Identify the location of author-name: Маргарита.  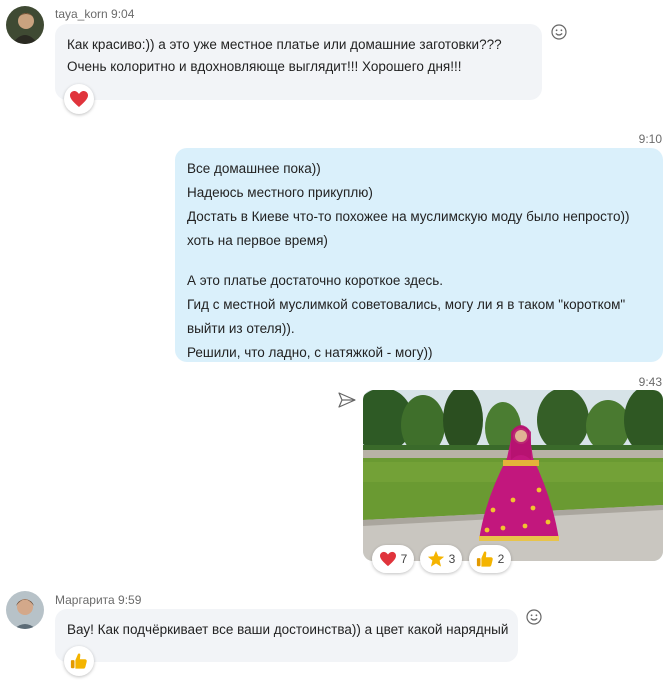
(85, 600).